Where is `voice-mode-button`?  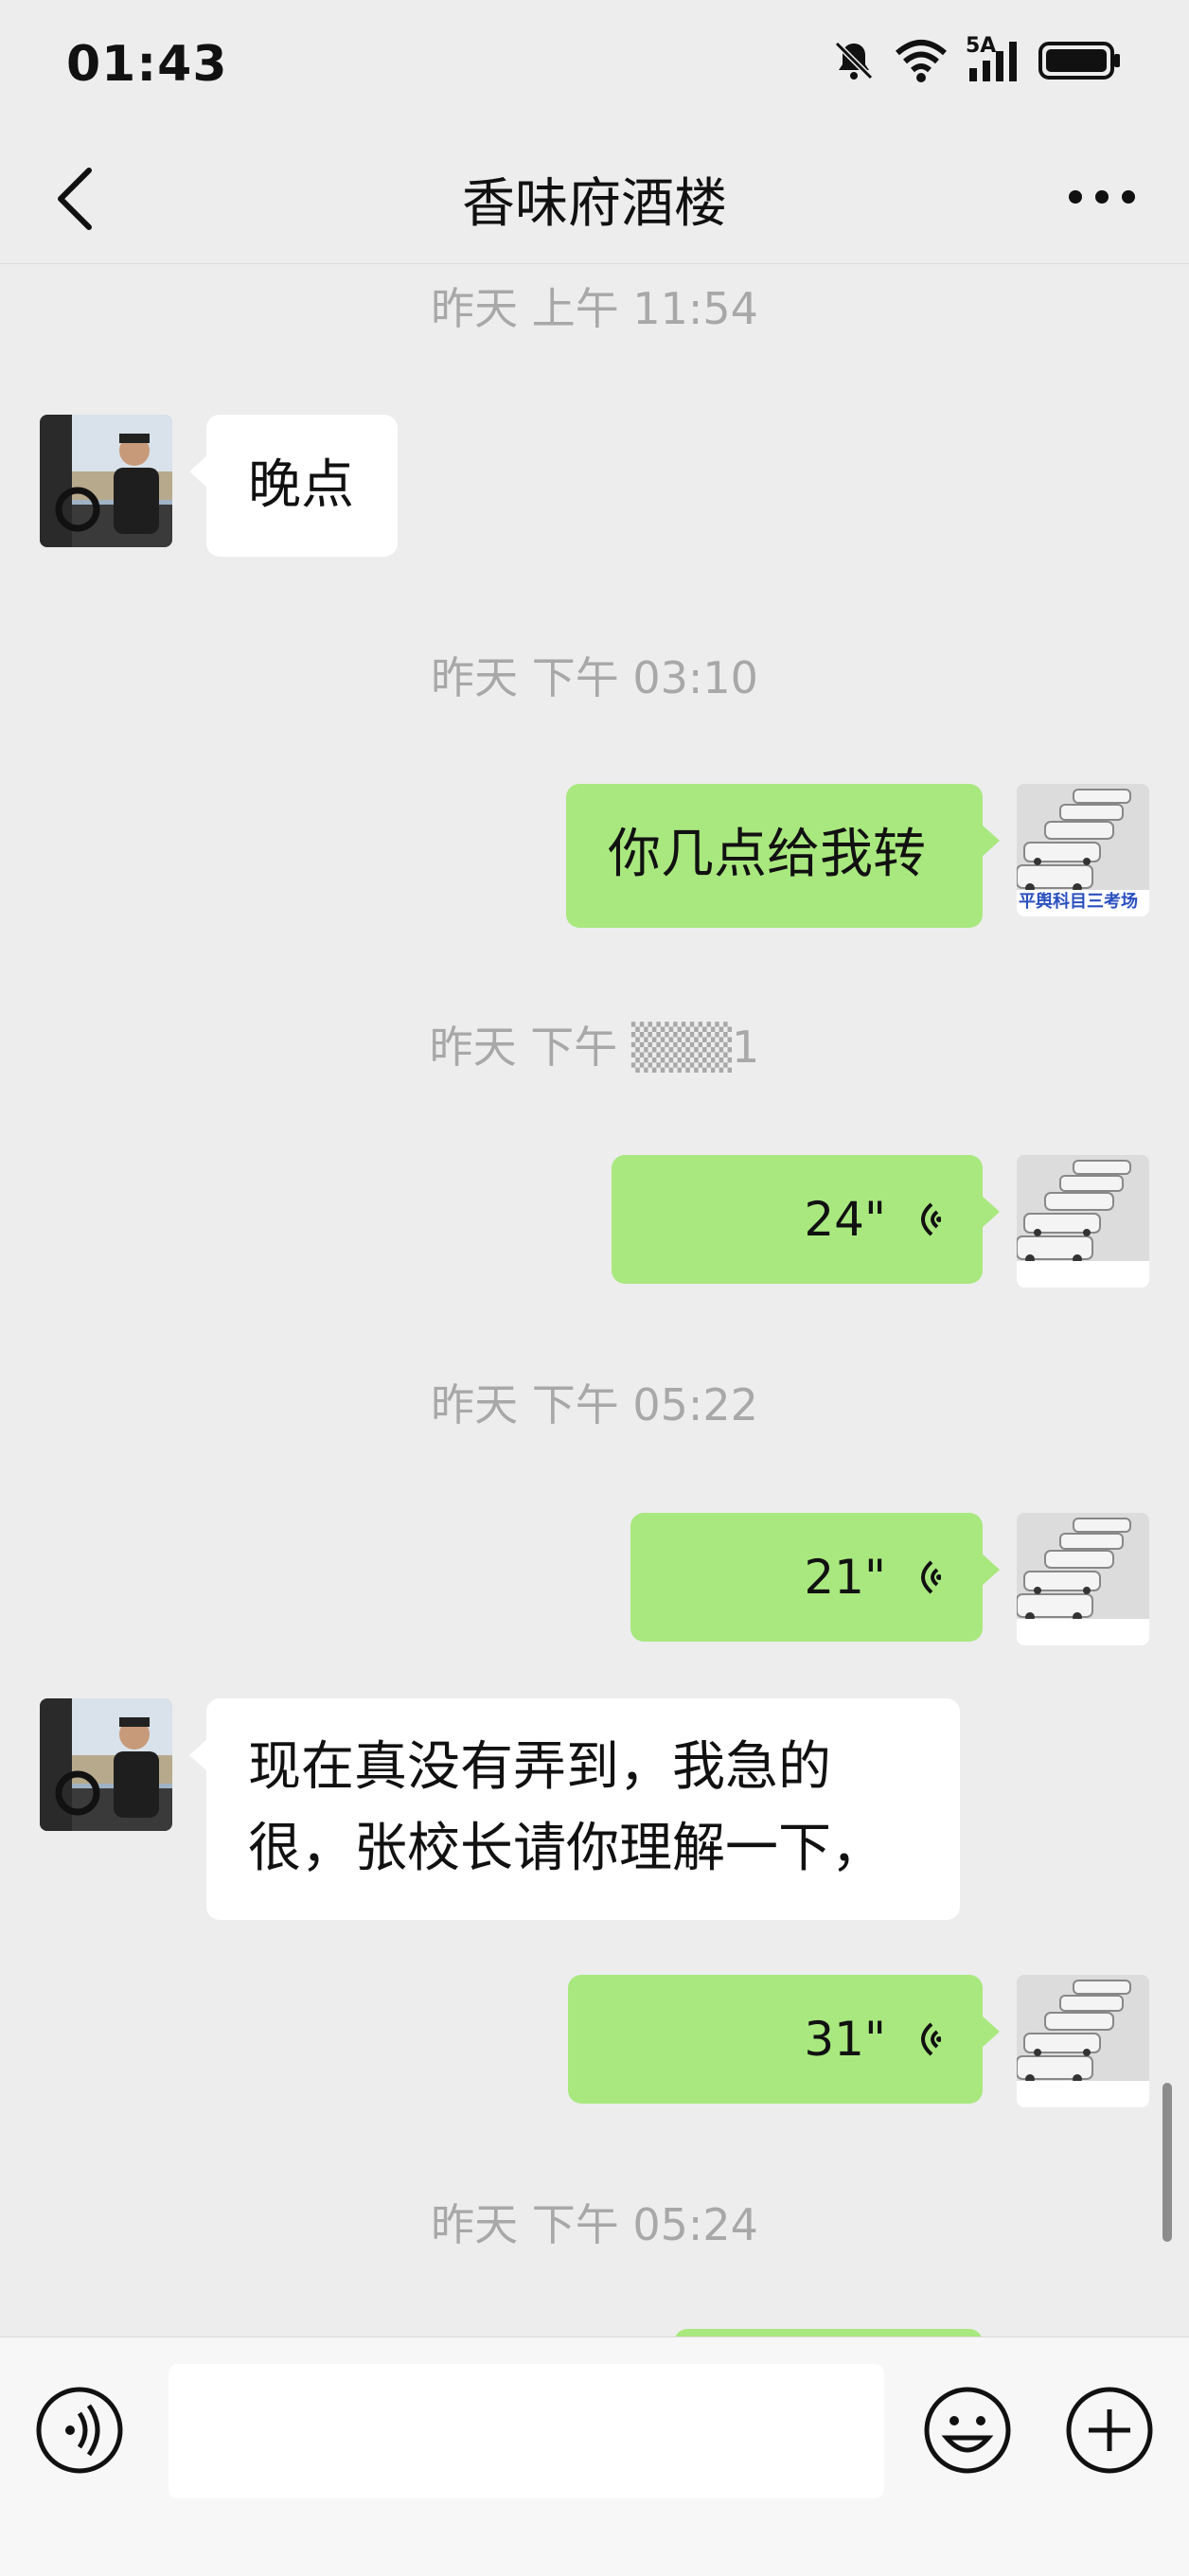 voice-mode-button is located at coordinates (79, 2431).